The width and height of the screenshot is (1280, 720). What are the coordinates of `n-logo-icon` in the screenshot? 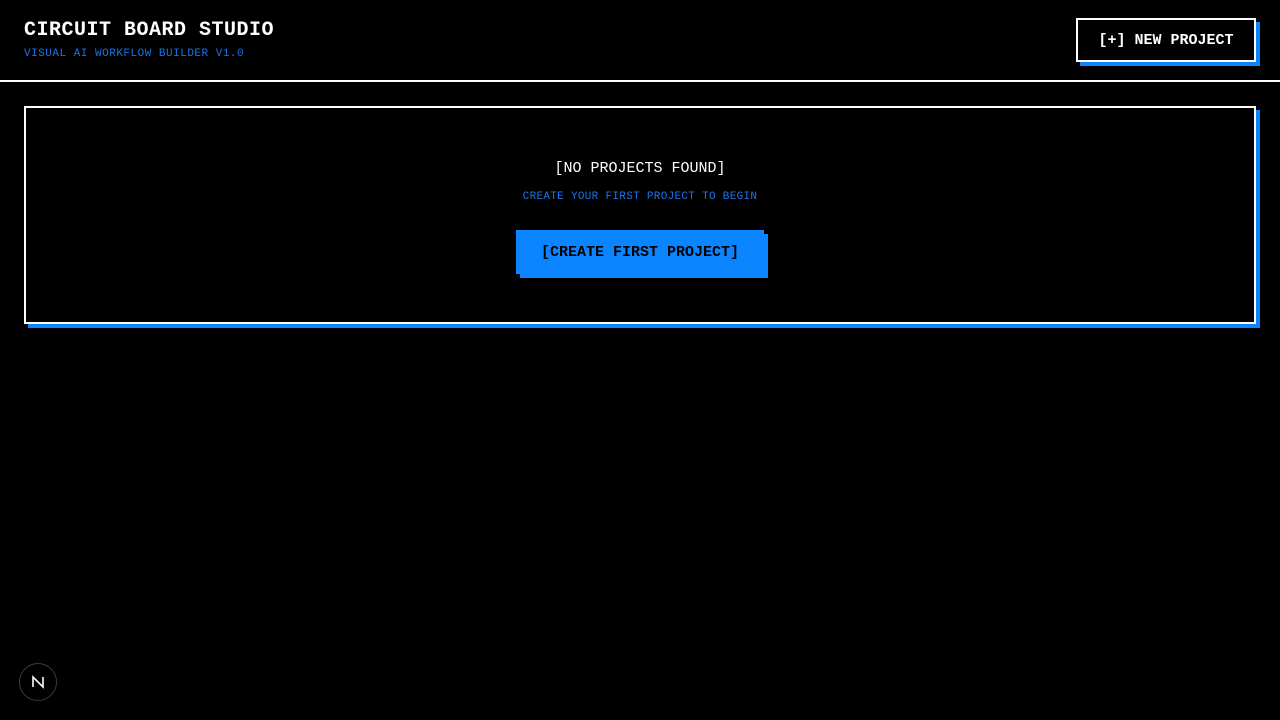 It's located at (38, 682).